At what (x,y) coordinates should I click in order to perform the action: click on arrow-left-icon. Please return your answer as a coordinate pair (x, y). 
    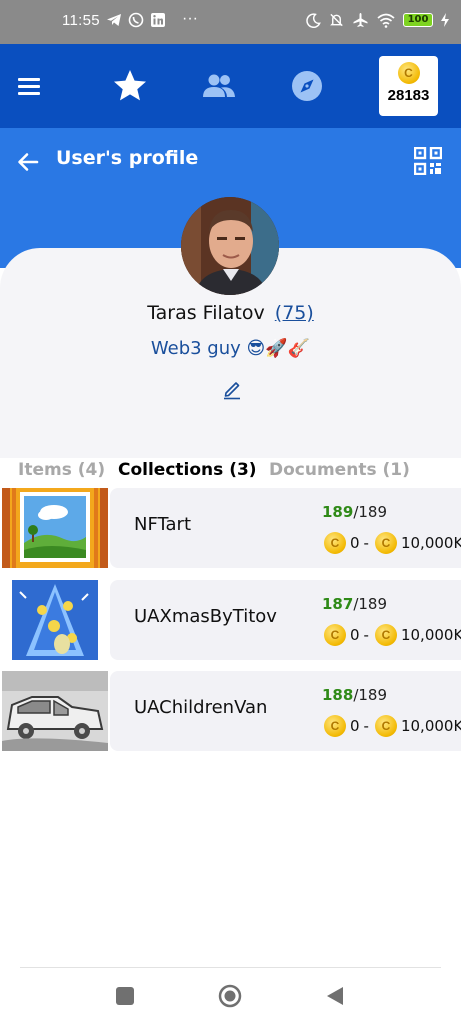
    Looking at the image, I should click on (28, 162).